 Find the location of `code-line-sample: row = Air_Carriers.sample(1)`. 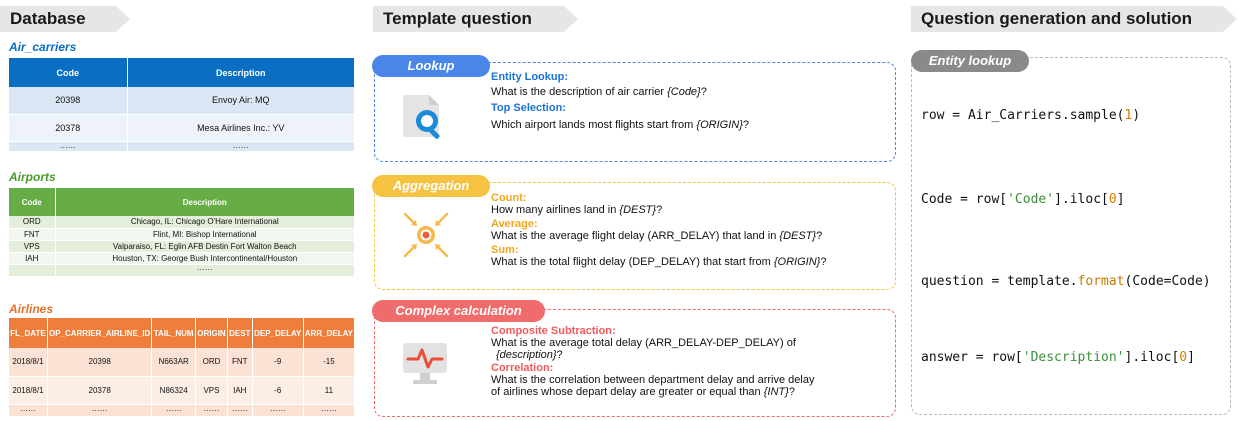

code-line-sample: row = Air_Carriers.sample(1) is located at coordinates (1030, 115).